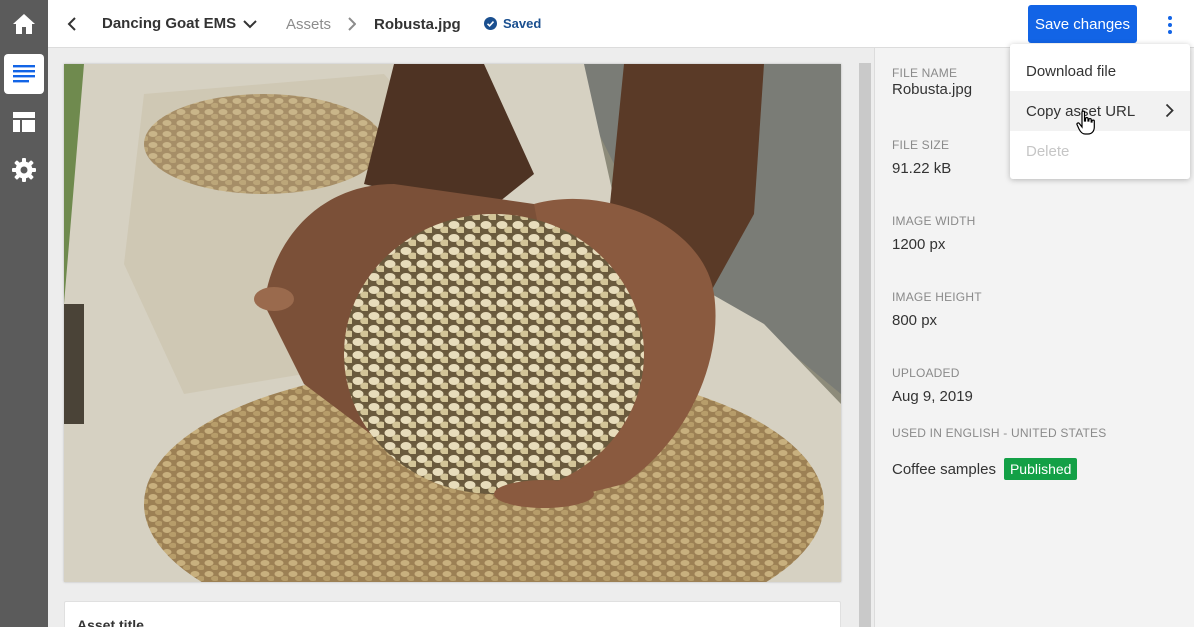 The image size is (1194, 627). I want to click on image-height-label: IMAGE HEIGHT, so click(937, 297).